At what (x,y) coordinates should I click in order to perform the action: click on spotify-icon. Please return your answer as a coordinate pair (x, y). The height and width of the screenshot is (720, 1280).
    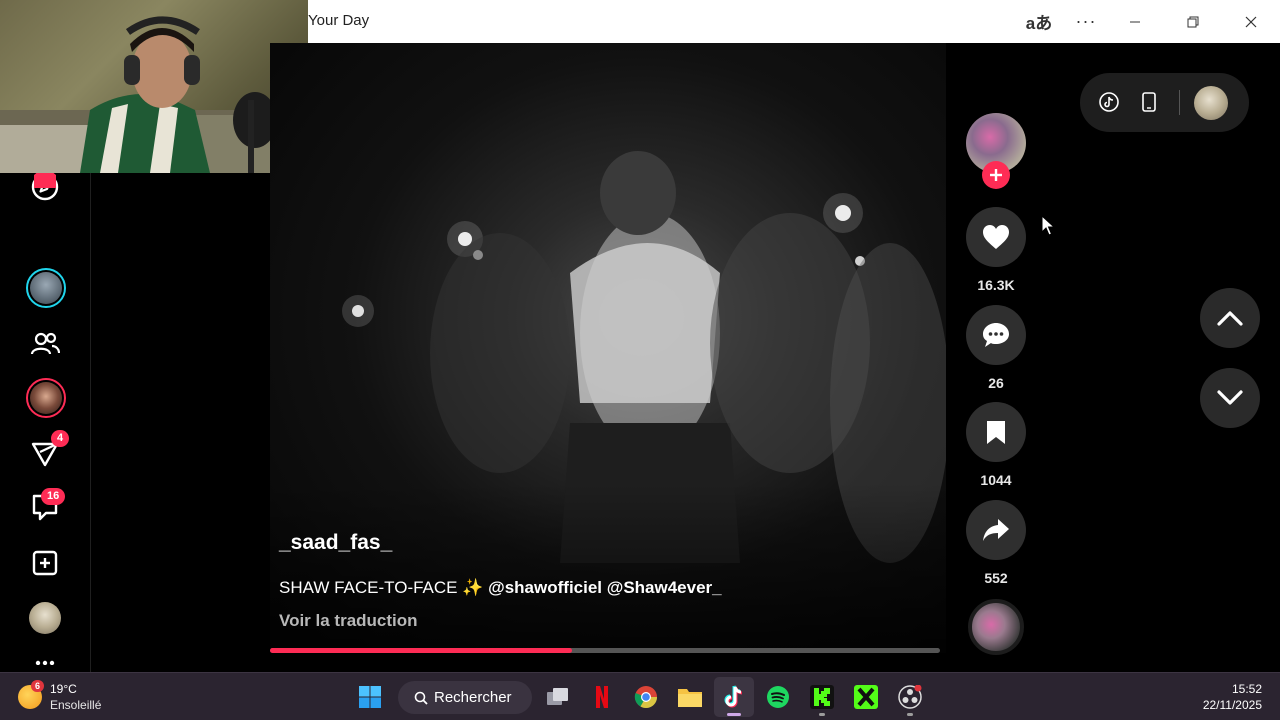
    Looking at the image, I should click on (778, 697).